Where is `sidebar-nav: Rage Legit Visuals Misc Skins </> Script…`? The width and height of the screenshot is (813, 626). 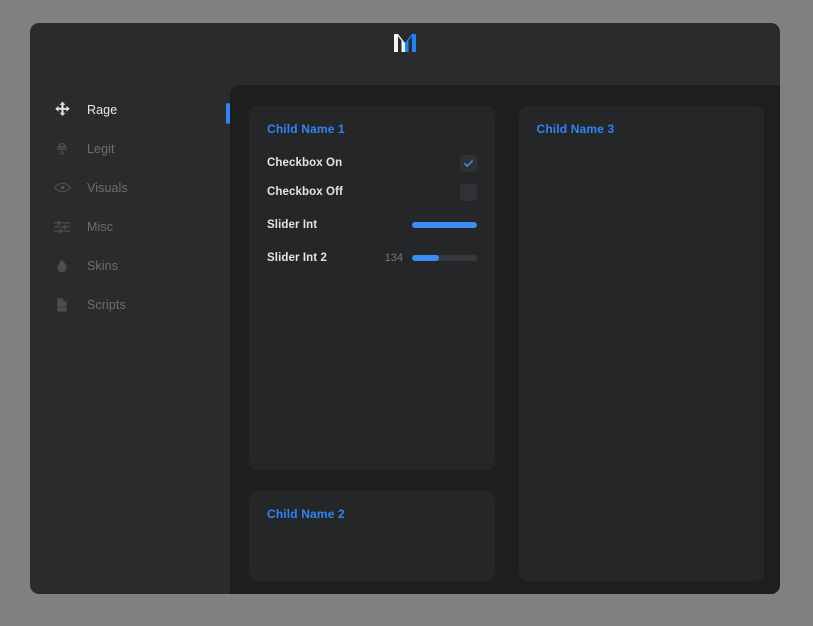
sidebar-nav: Rage Legit Visuals Misc Skins </> Script… is located at coordinates (115, 207).